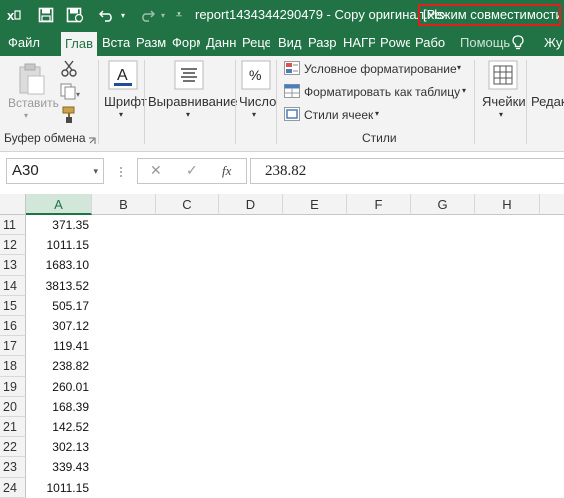  Describe the element at coordinates (13, 204) in the screenshot. I see `select-all-corner` at that location.